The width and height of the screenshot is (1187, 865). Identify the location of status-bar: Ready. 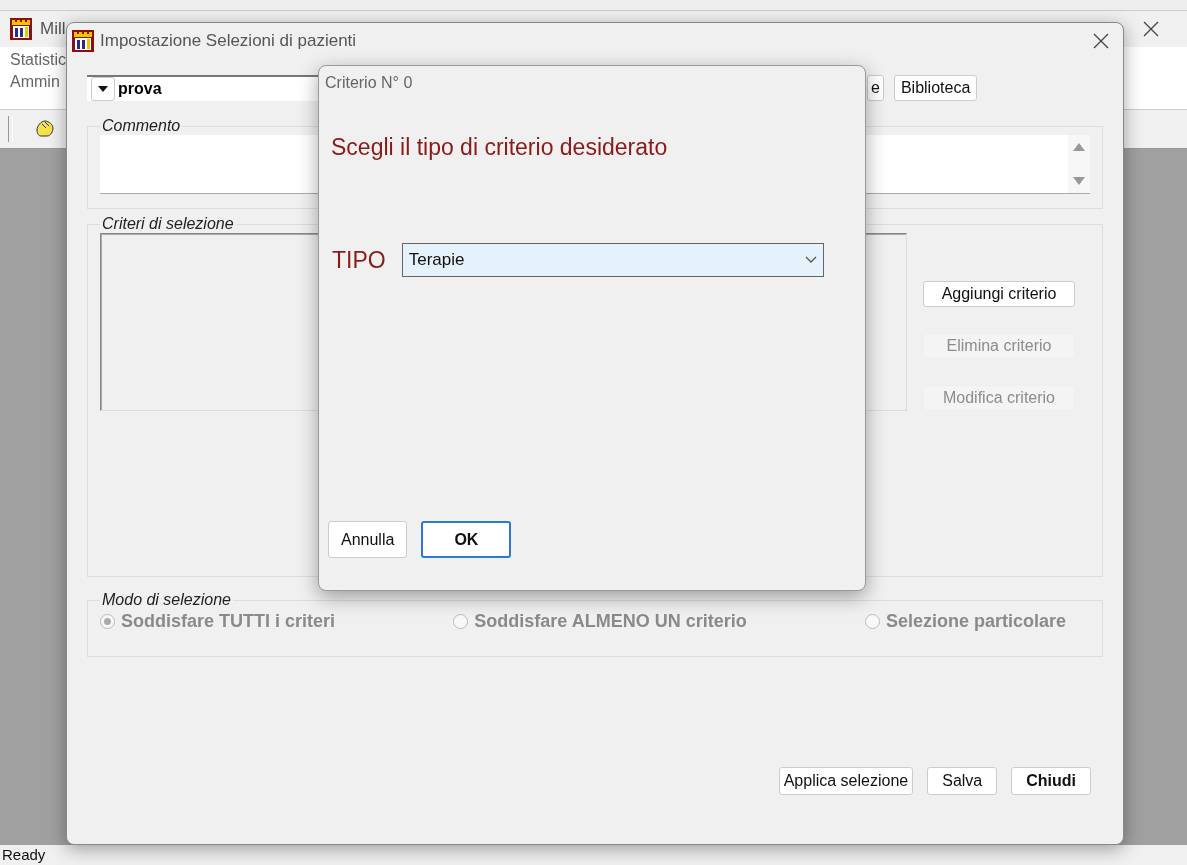
(593, 855).